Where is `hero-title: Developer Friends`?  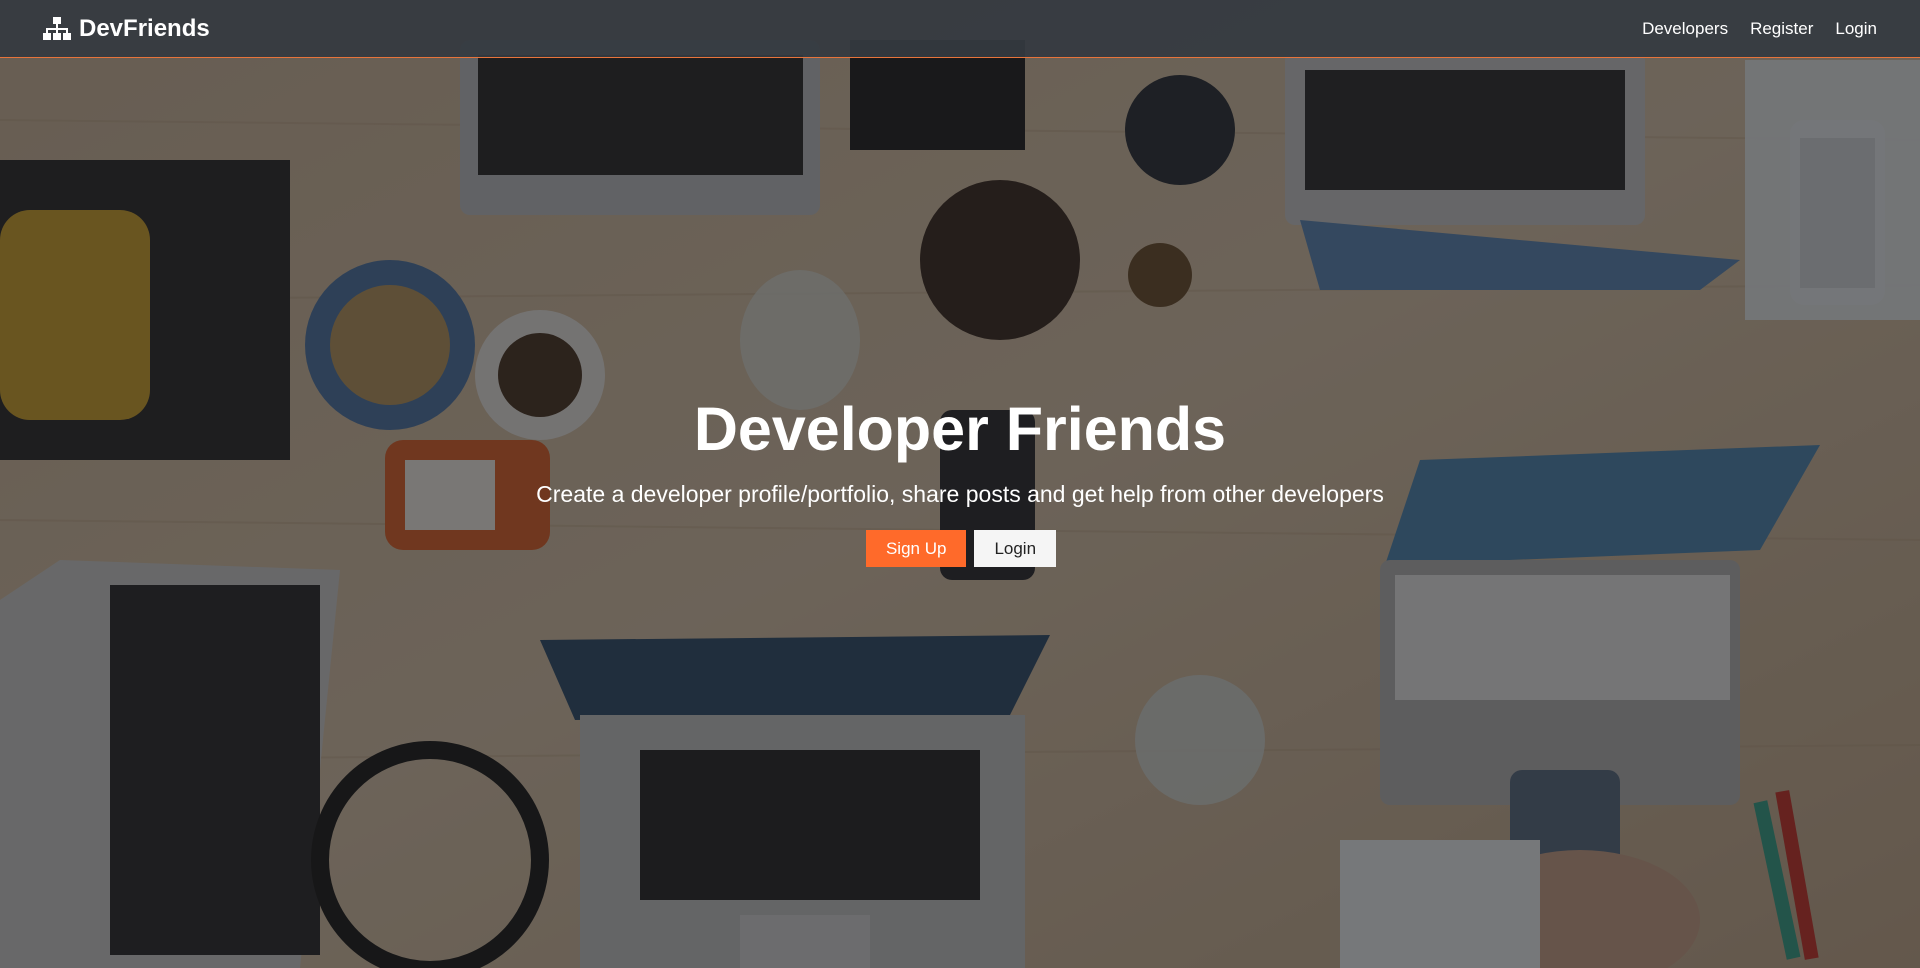 hero-title: Developer Friends is located at coordinates (960, 429).